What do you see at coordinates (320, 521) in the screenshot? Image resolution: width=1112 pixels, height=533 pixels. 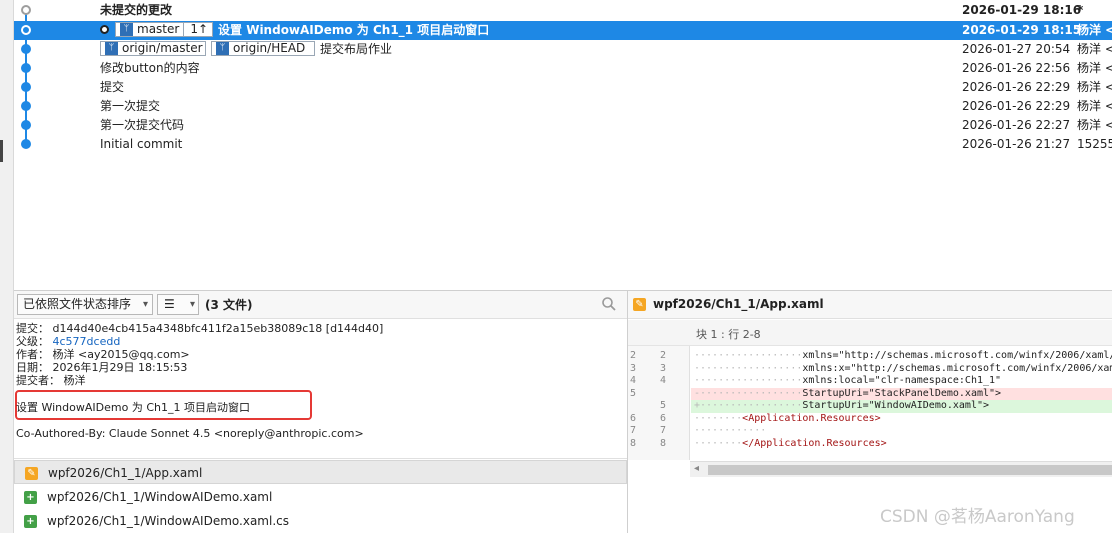 I see `file-row: + wpf2026/Ch1_1/WindowAIDemo.xaml.cs` at bounding box center [320, 521].